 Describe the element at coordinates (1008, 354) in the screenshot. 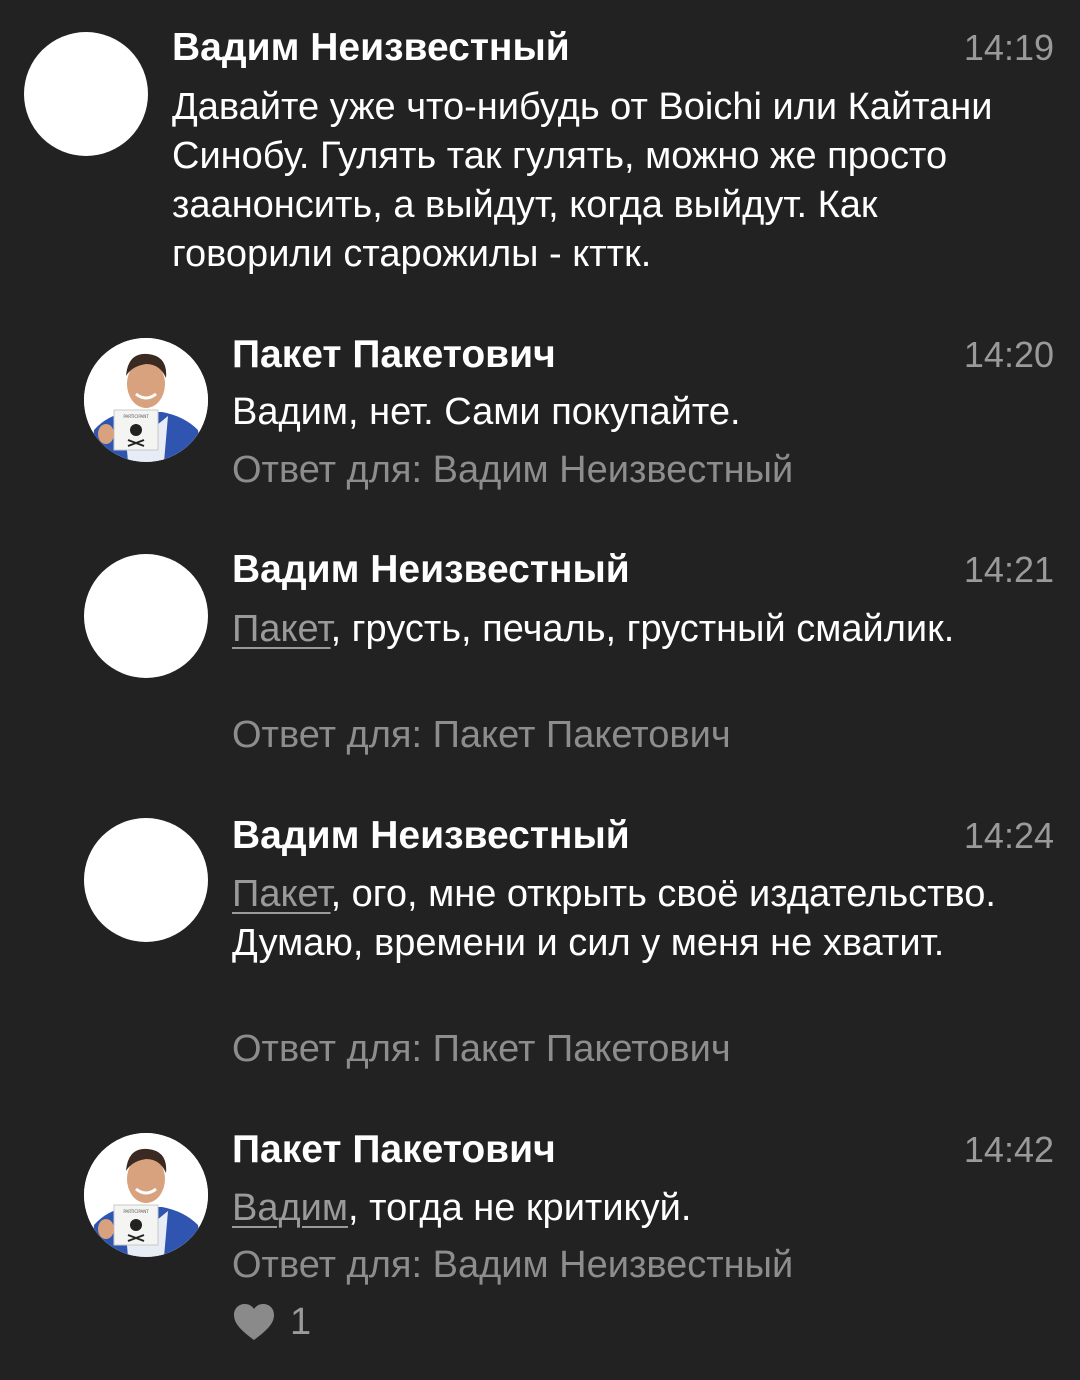

I see `comment-time: 14:20` at that location.